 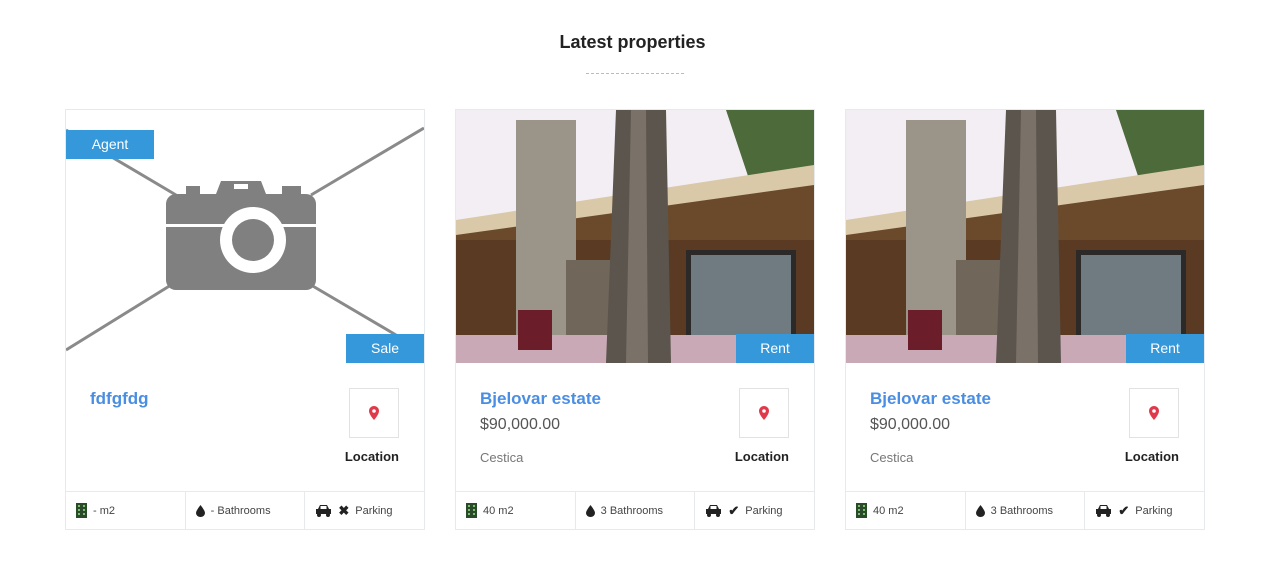 What do you see at coordinates (119, 399) in the screenshot?
I see `property-name-link: fdfgfdg` at bounding box center [119, 399].